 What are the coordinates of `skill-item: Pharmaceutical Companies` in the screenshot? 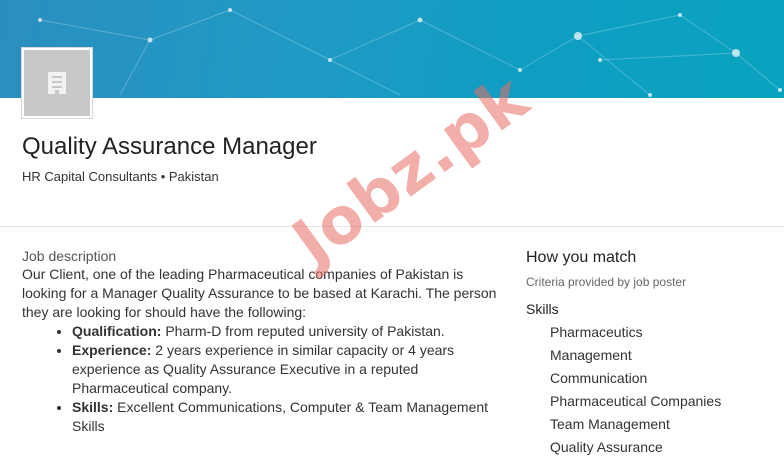 It's located at (636, 401).